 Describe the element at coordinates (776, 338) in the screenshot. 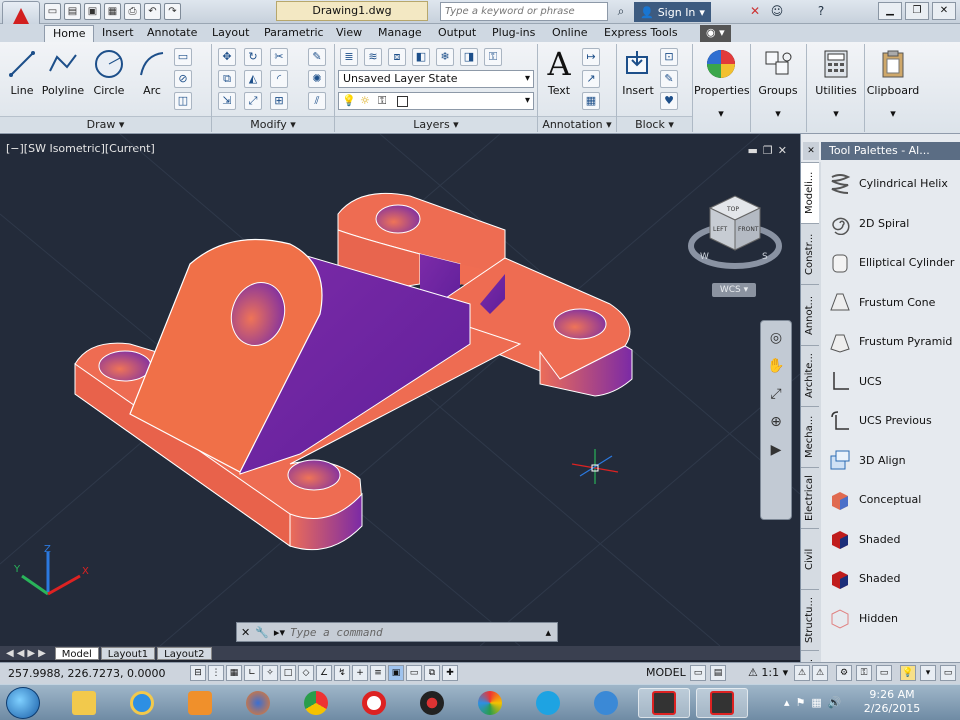

I see `steering-wheel-icon: ◎` at that location.